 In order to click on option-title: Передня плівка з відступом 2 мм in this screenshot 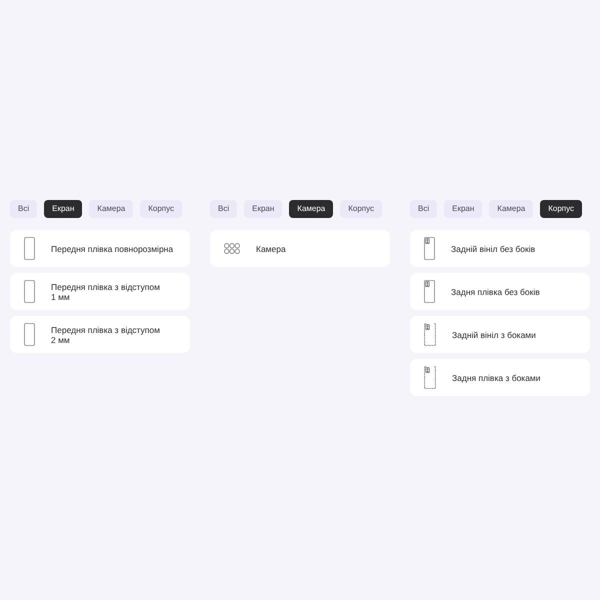, I will do `click(106, 334)`.